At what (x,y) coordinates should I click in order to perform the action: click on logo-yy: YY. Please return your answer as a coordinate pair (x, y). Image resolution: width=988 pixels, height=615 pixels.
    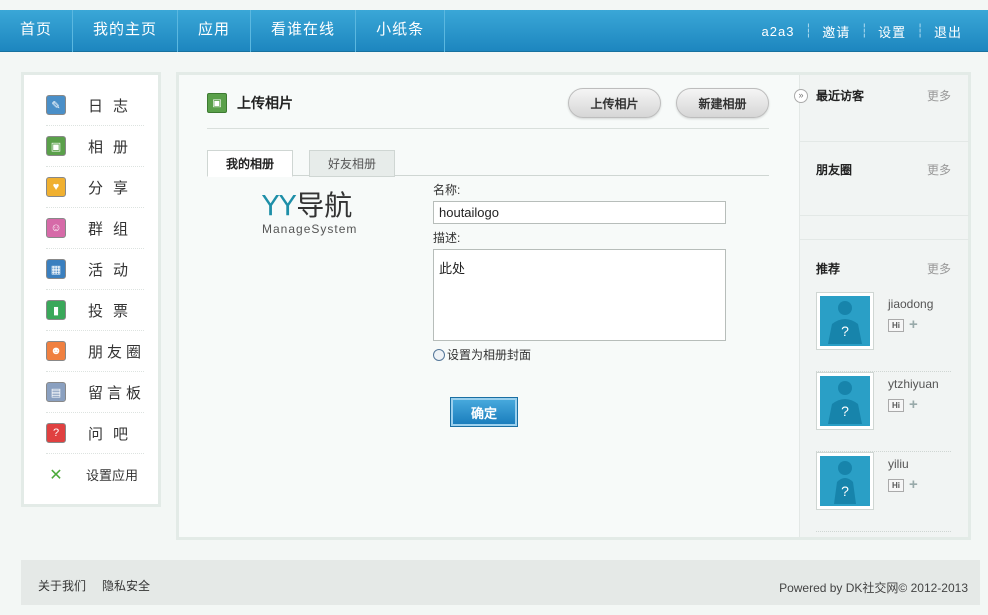
    Looking at the image, I should click on (279, 205).